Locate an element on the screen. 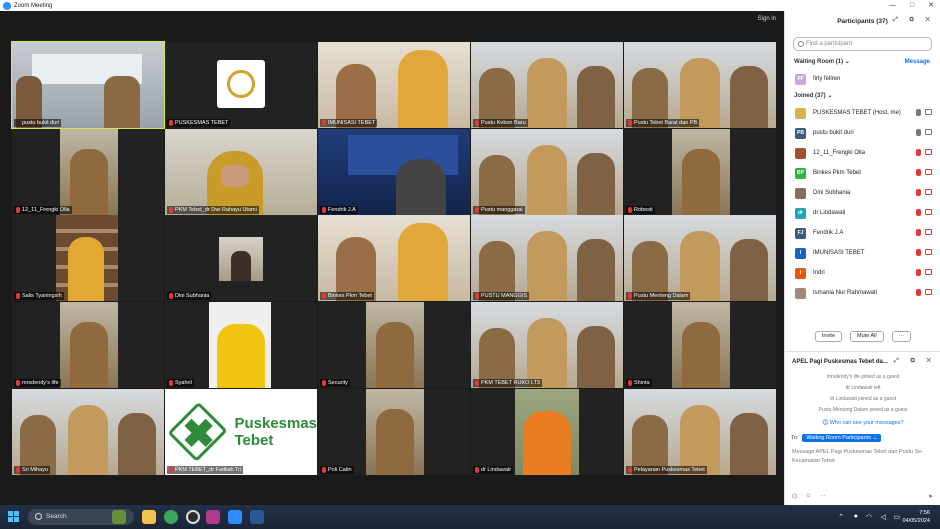 The height and width of the screenshot is (529, 940). video-tile: Pustu Tebet Barat dan PB is located at coordinates (700, 85).